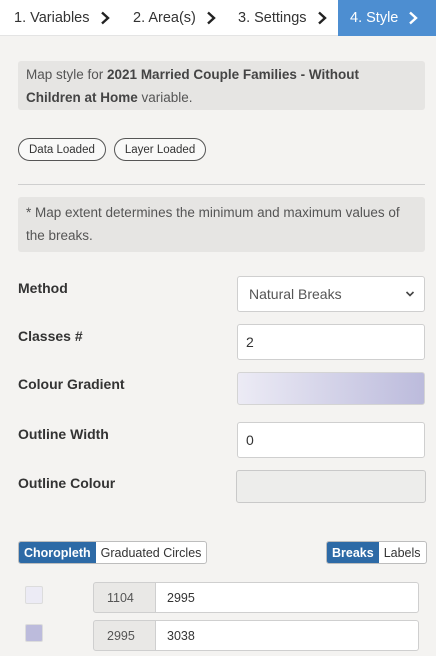 The image size is (436, 656). I want to click on step-style-label: 4. Style, so click(374, 18).